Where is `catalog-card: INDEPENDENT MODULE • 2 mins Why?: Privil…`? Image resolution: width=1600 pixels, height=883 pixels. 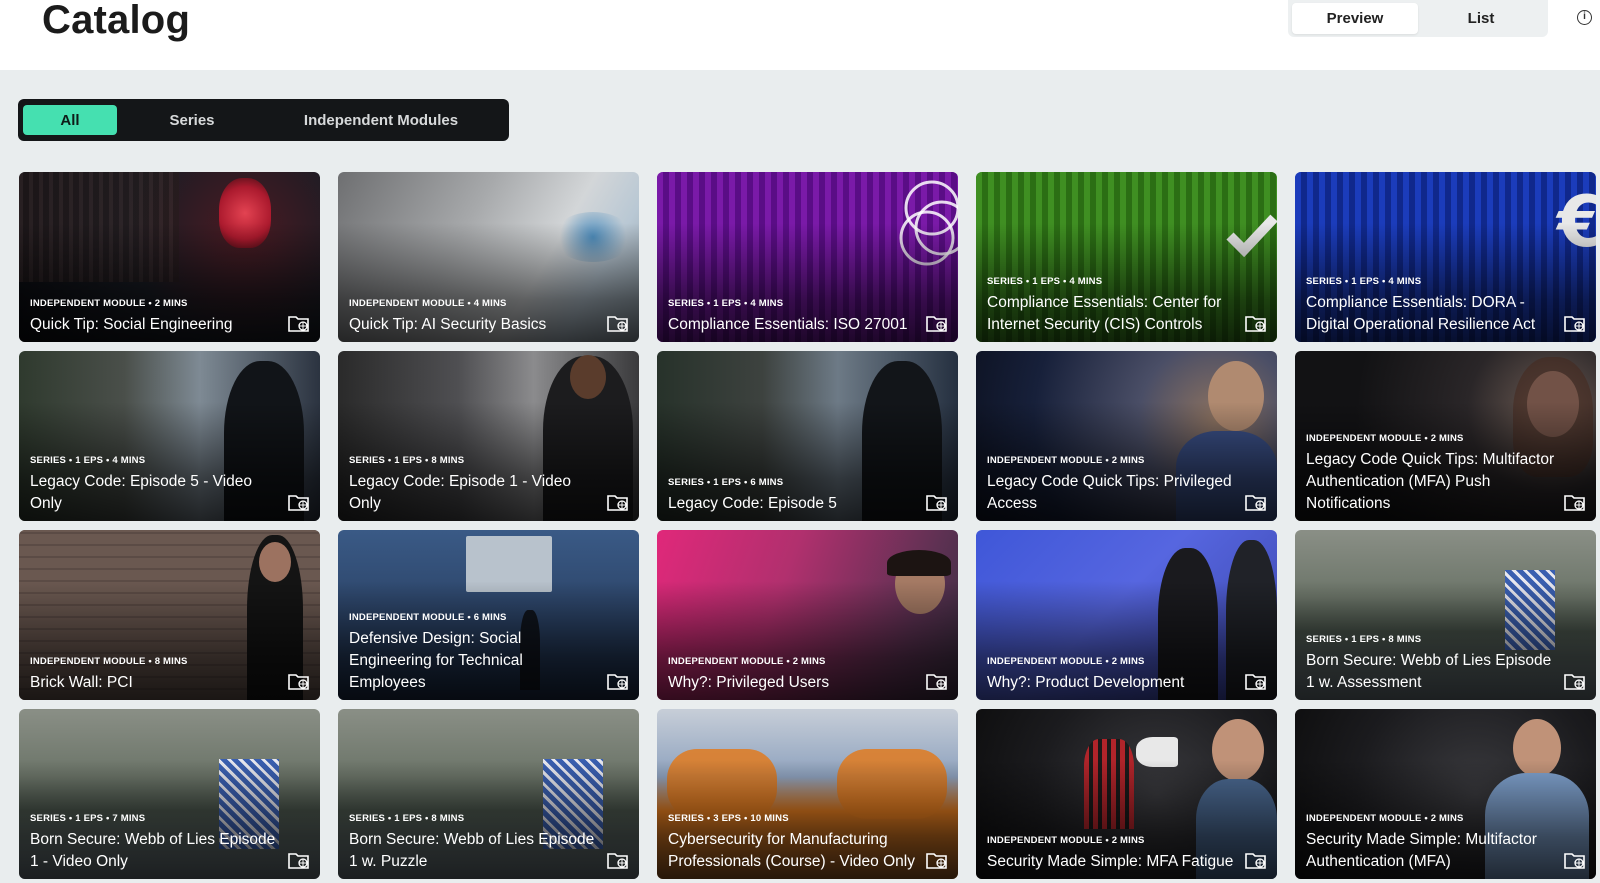 catalog-card: INDEPENDENT MODULE • 2 mins Why?: Privil… is located at coordinates (807, 615).